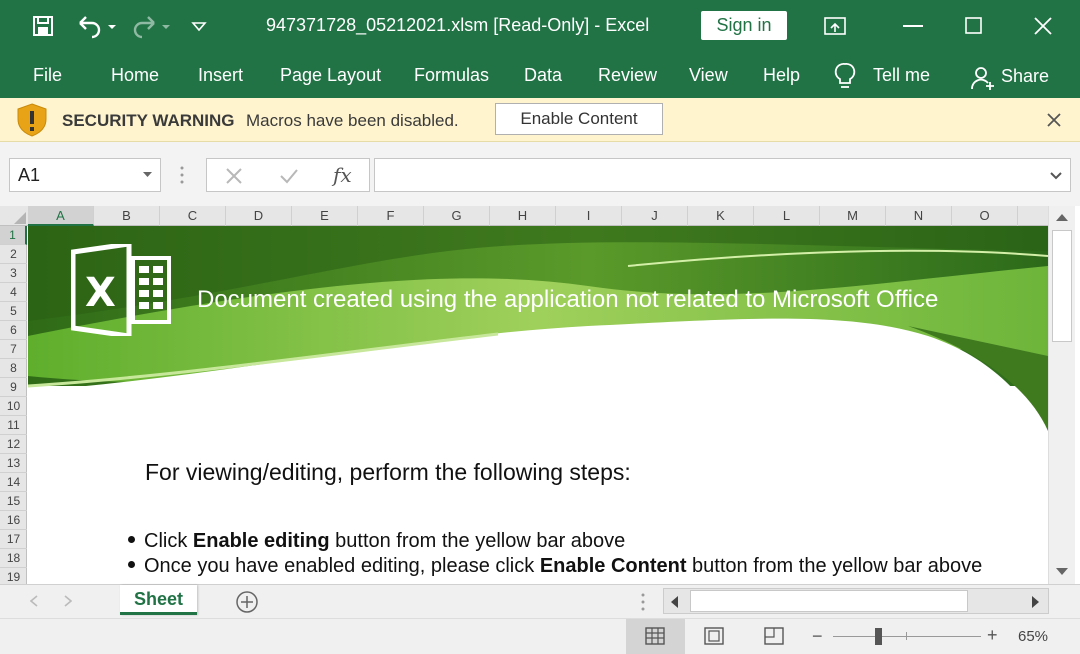 The image size is (1080, 654). I want to click on row-header: 9, so click(13, 387).